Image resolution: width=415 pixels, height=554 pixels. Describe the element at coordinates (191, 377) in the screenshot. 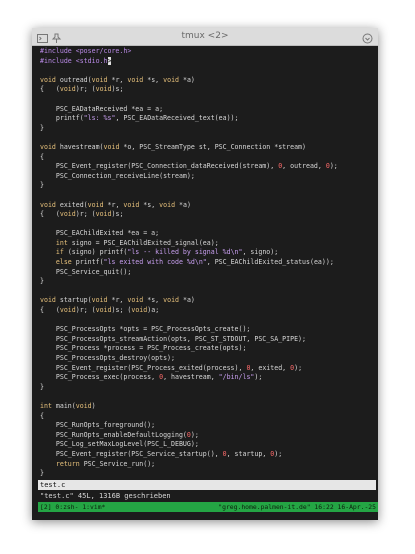

I see `code-token: , havestream,` at that location.